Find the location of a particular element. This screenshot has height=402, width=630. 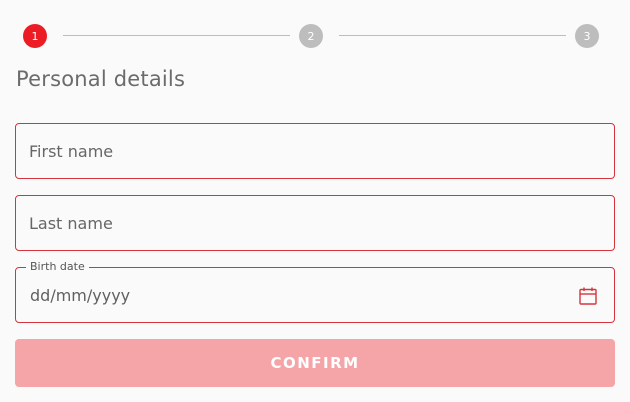

step-3-number: 3 is located at coordinates (587, 36).